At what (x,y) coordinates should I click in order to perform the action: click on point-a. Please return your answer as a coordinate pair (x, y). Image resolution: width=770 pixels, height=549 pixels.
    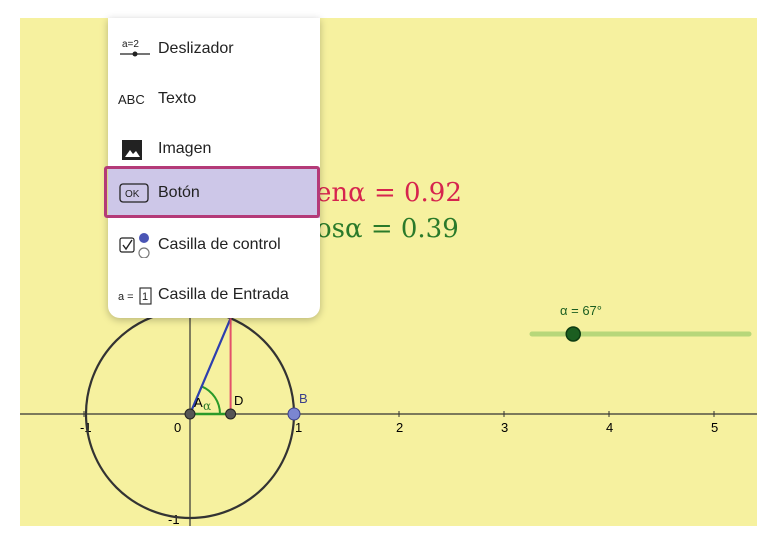
    Looking at the image, I should click on (190, 414).